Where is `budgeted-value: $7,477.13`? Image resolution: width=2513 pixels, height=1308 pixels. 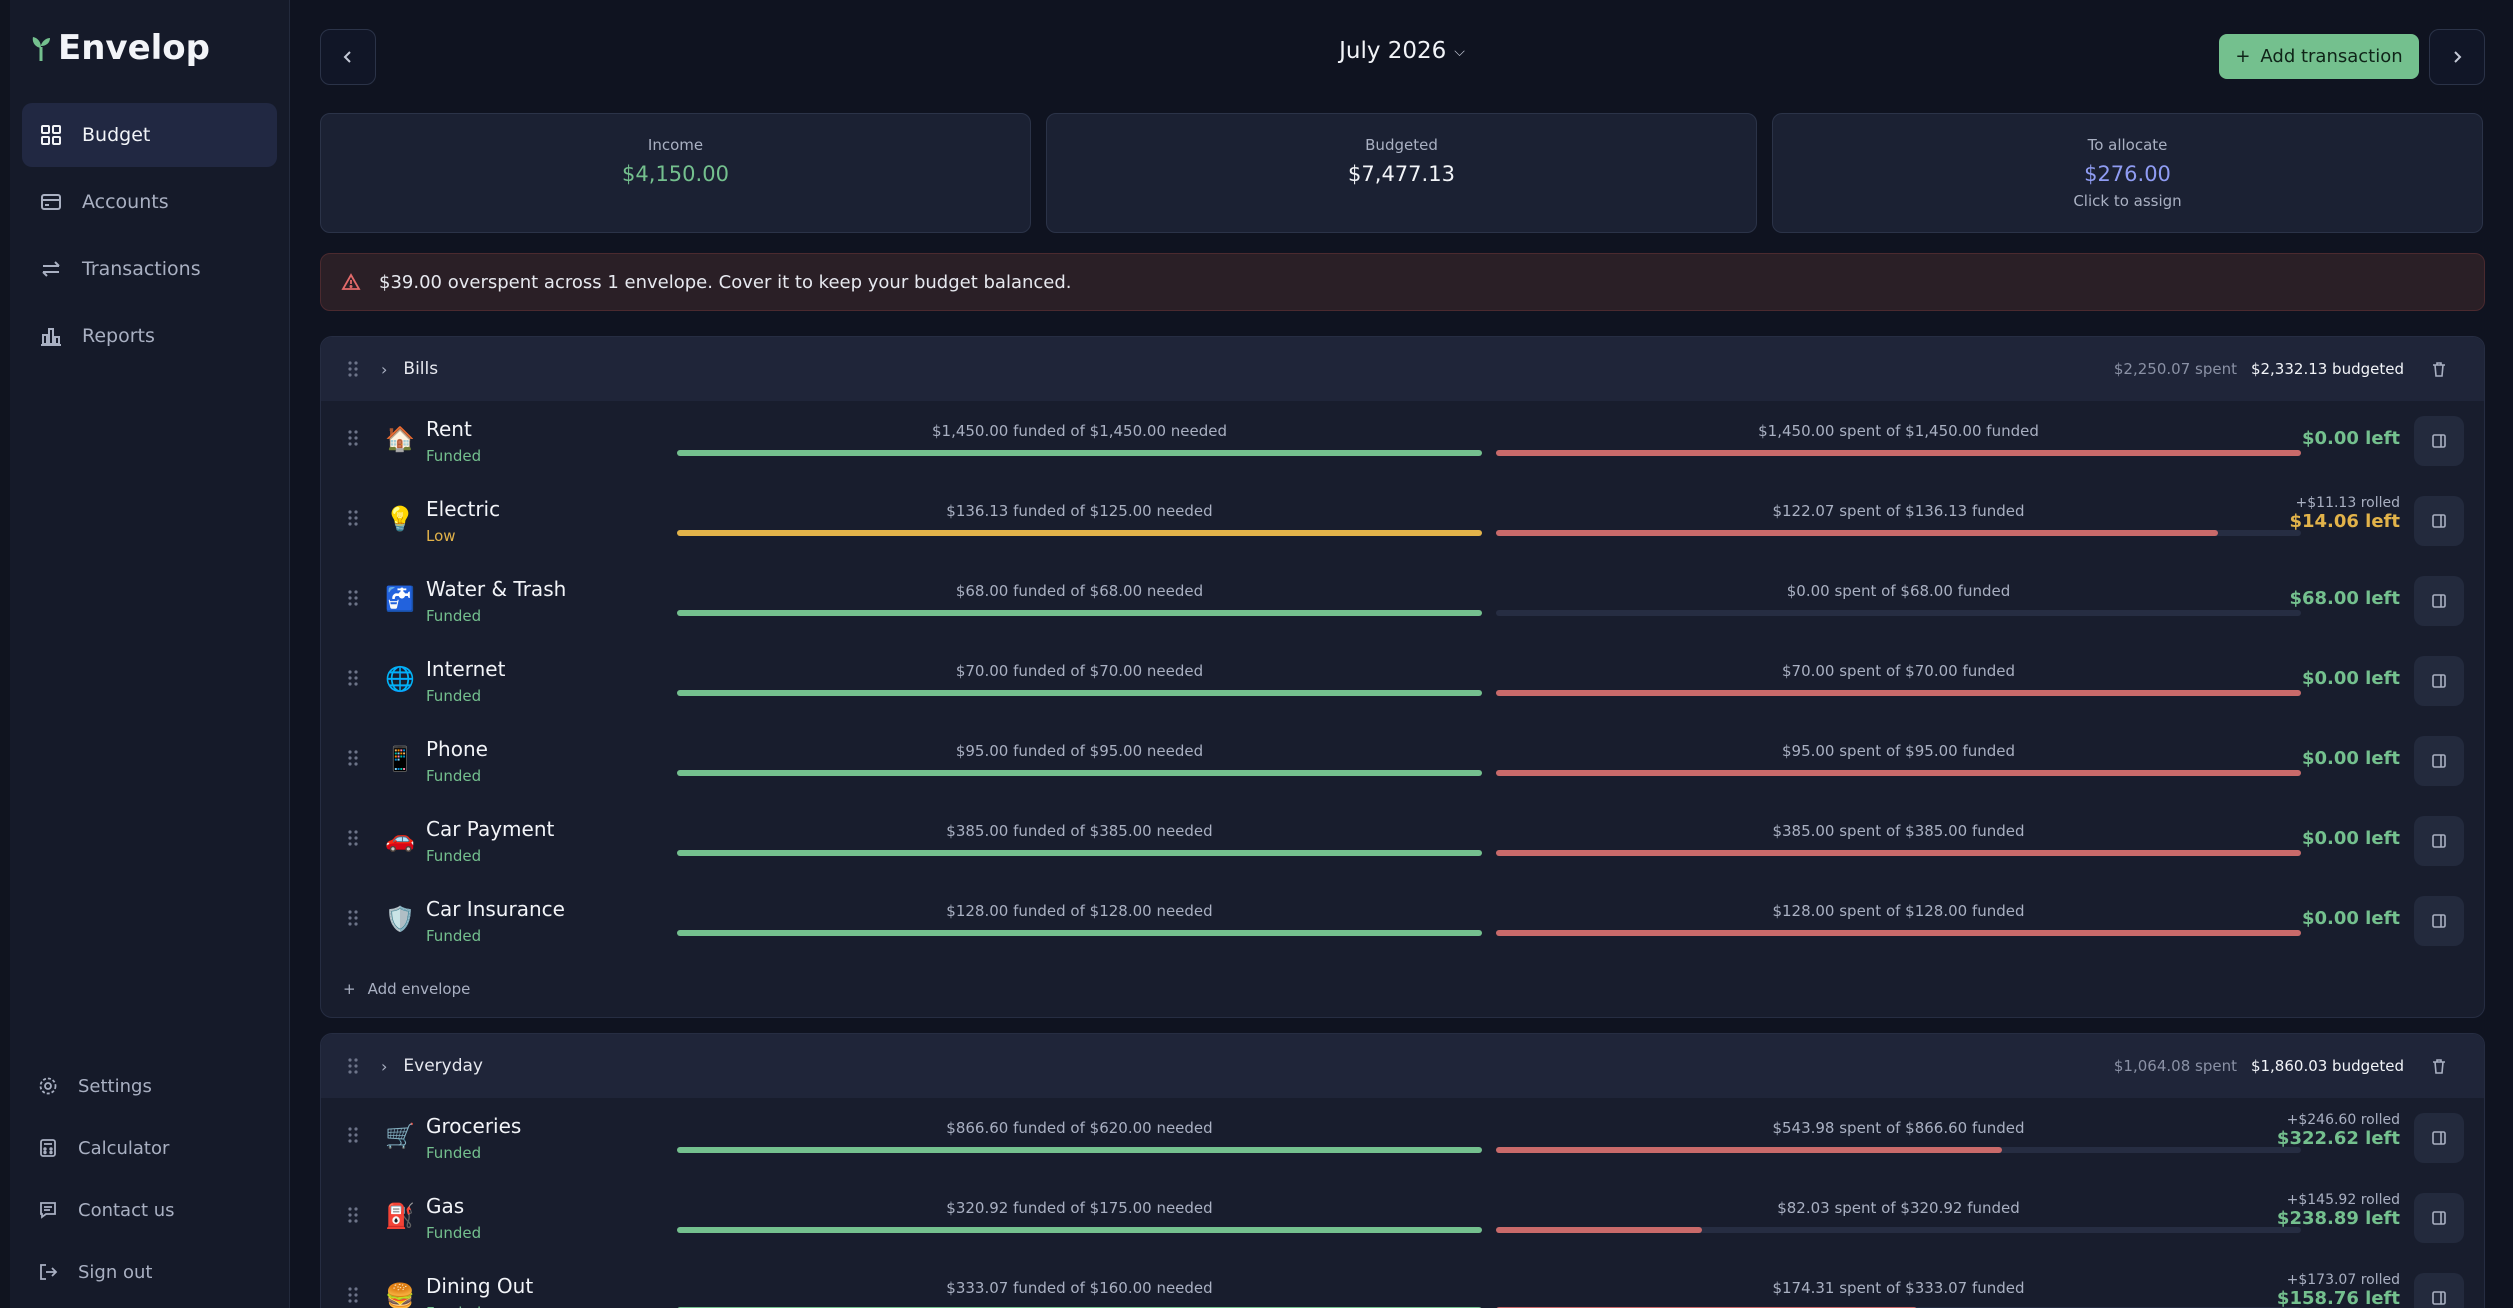 budgeted-value: $7,477.13 is located at coordinates (1401, 174).